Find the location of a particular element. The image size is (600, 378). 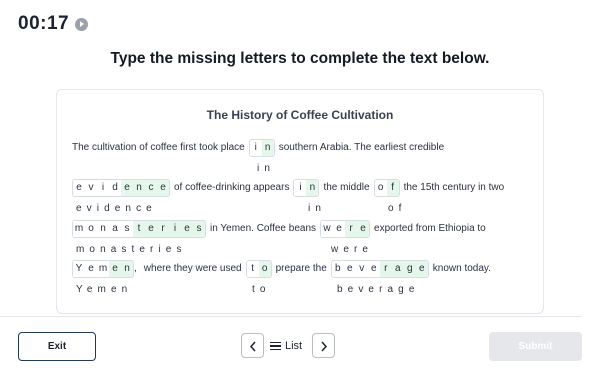

chevron-left-icon is located at coordinates (252, 346).